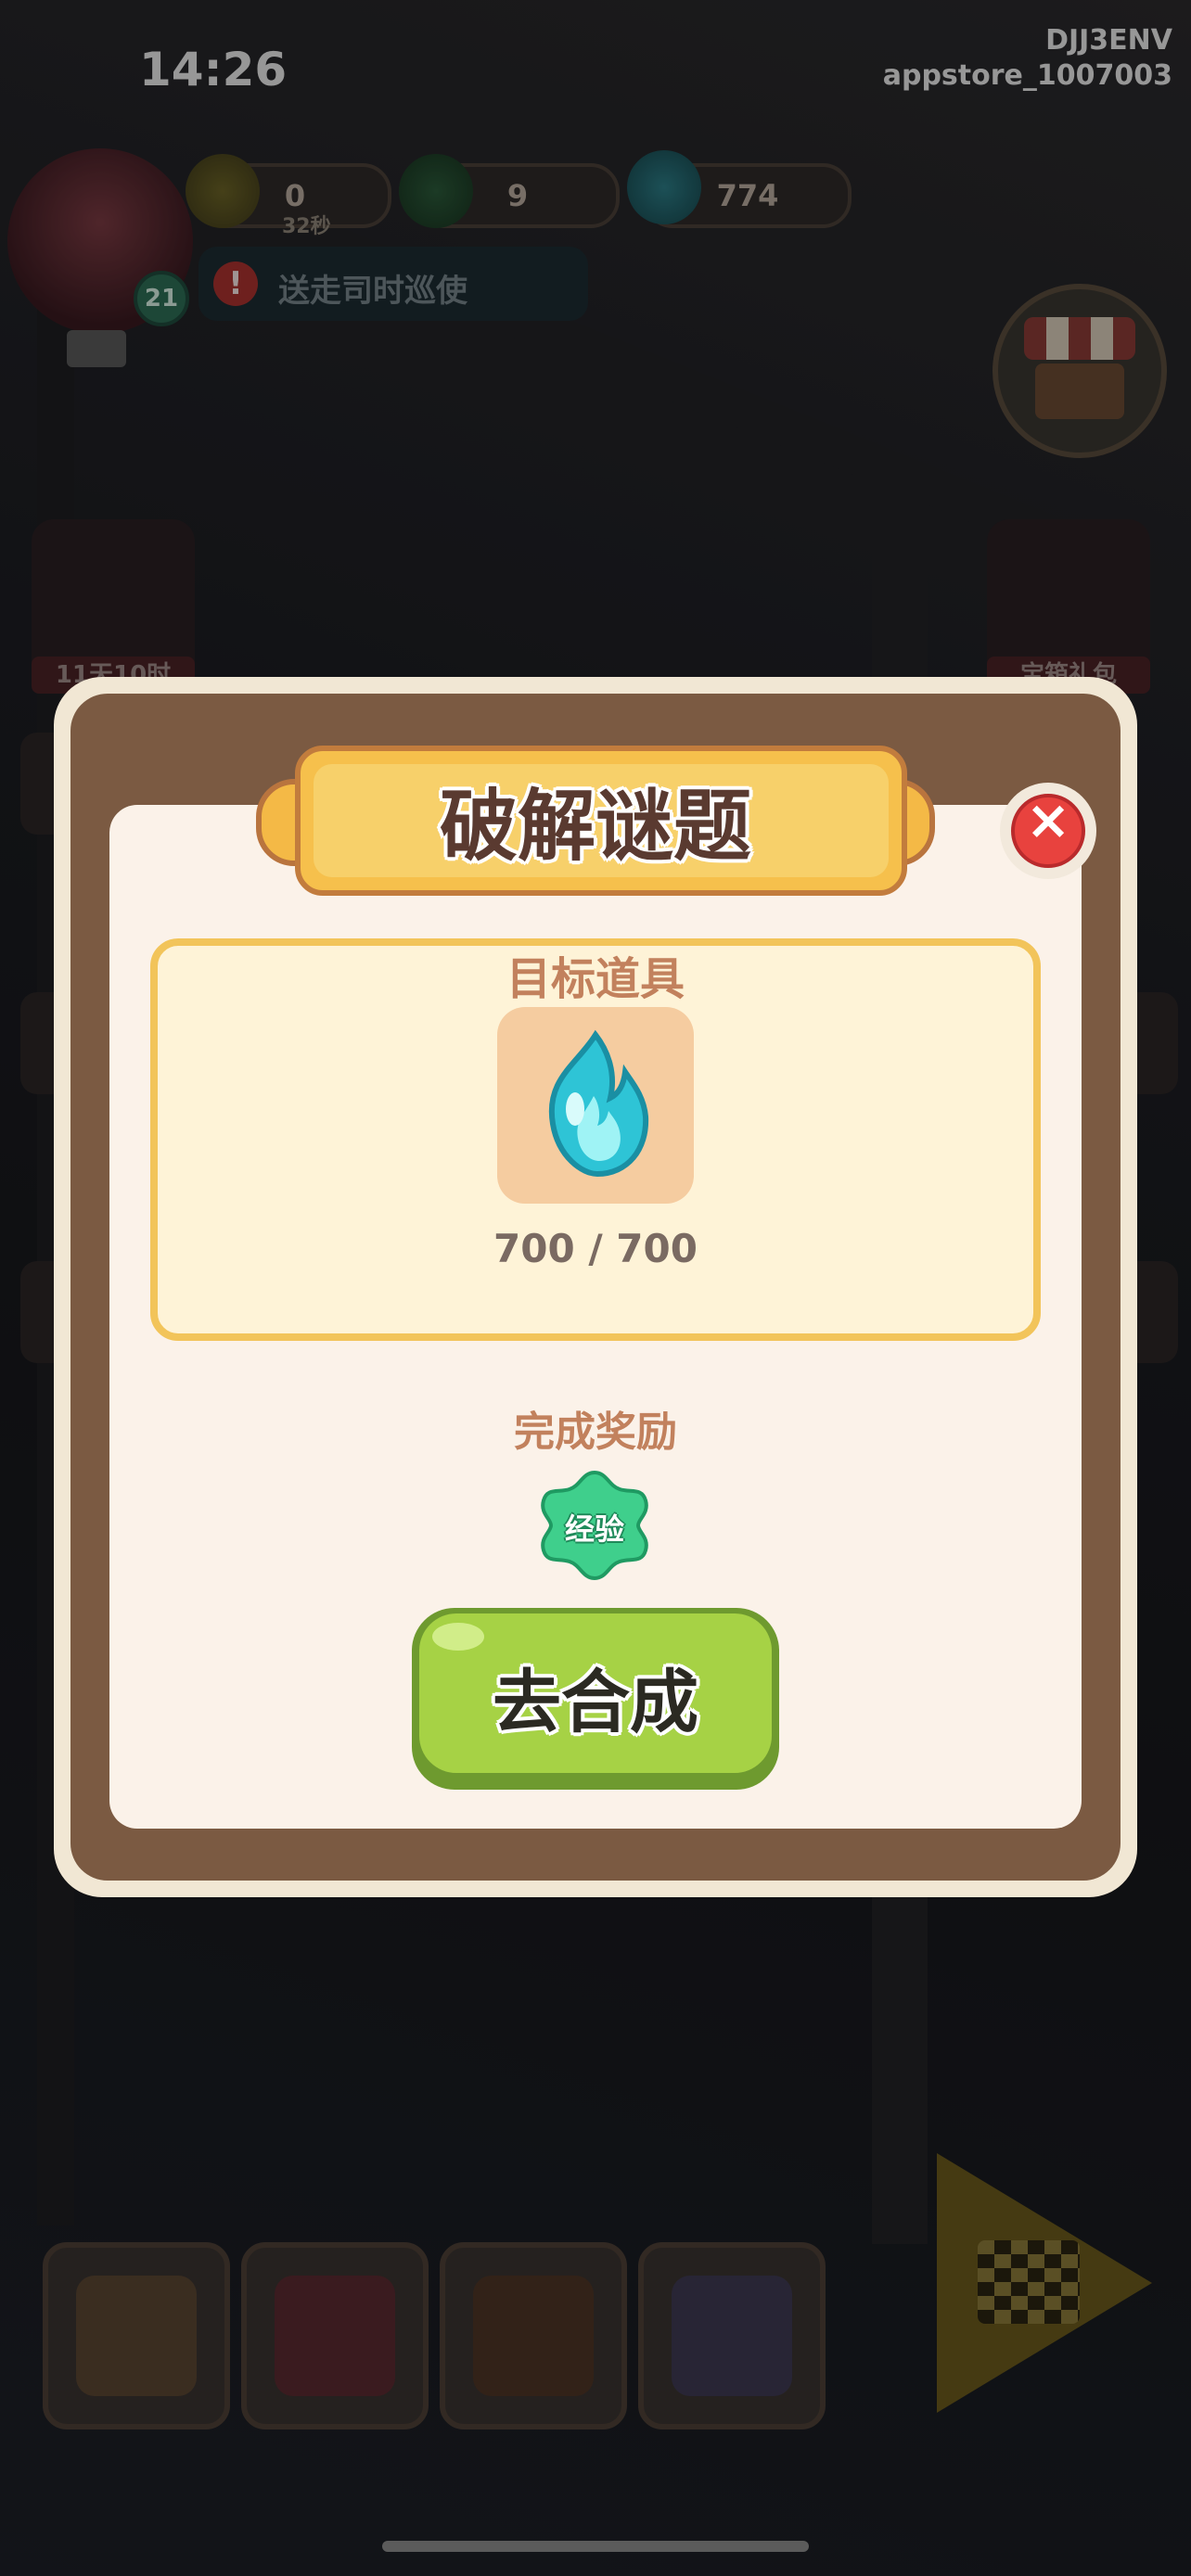 The image size is (1191, 2576). What do you see at coordinates (595, 1432) in the screenshot?
I see `reward-heading: 完成奖励` at bounding box center [595, 1432].